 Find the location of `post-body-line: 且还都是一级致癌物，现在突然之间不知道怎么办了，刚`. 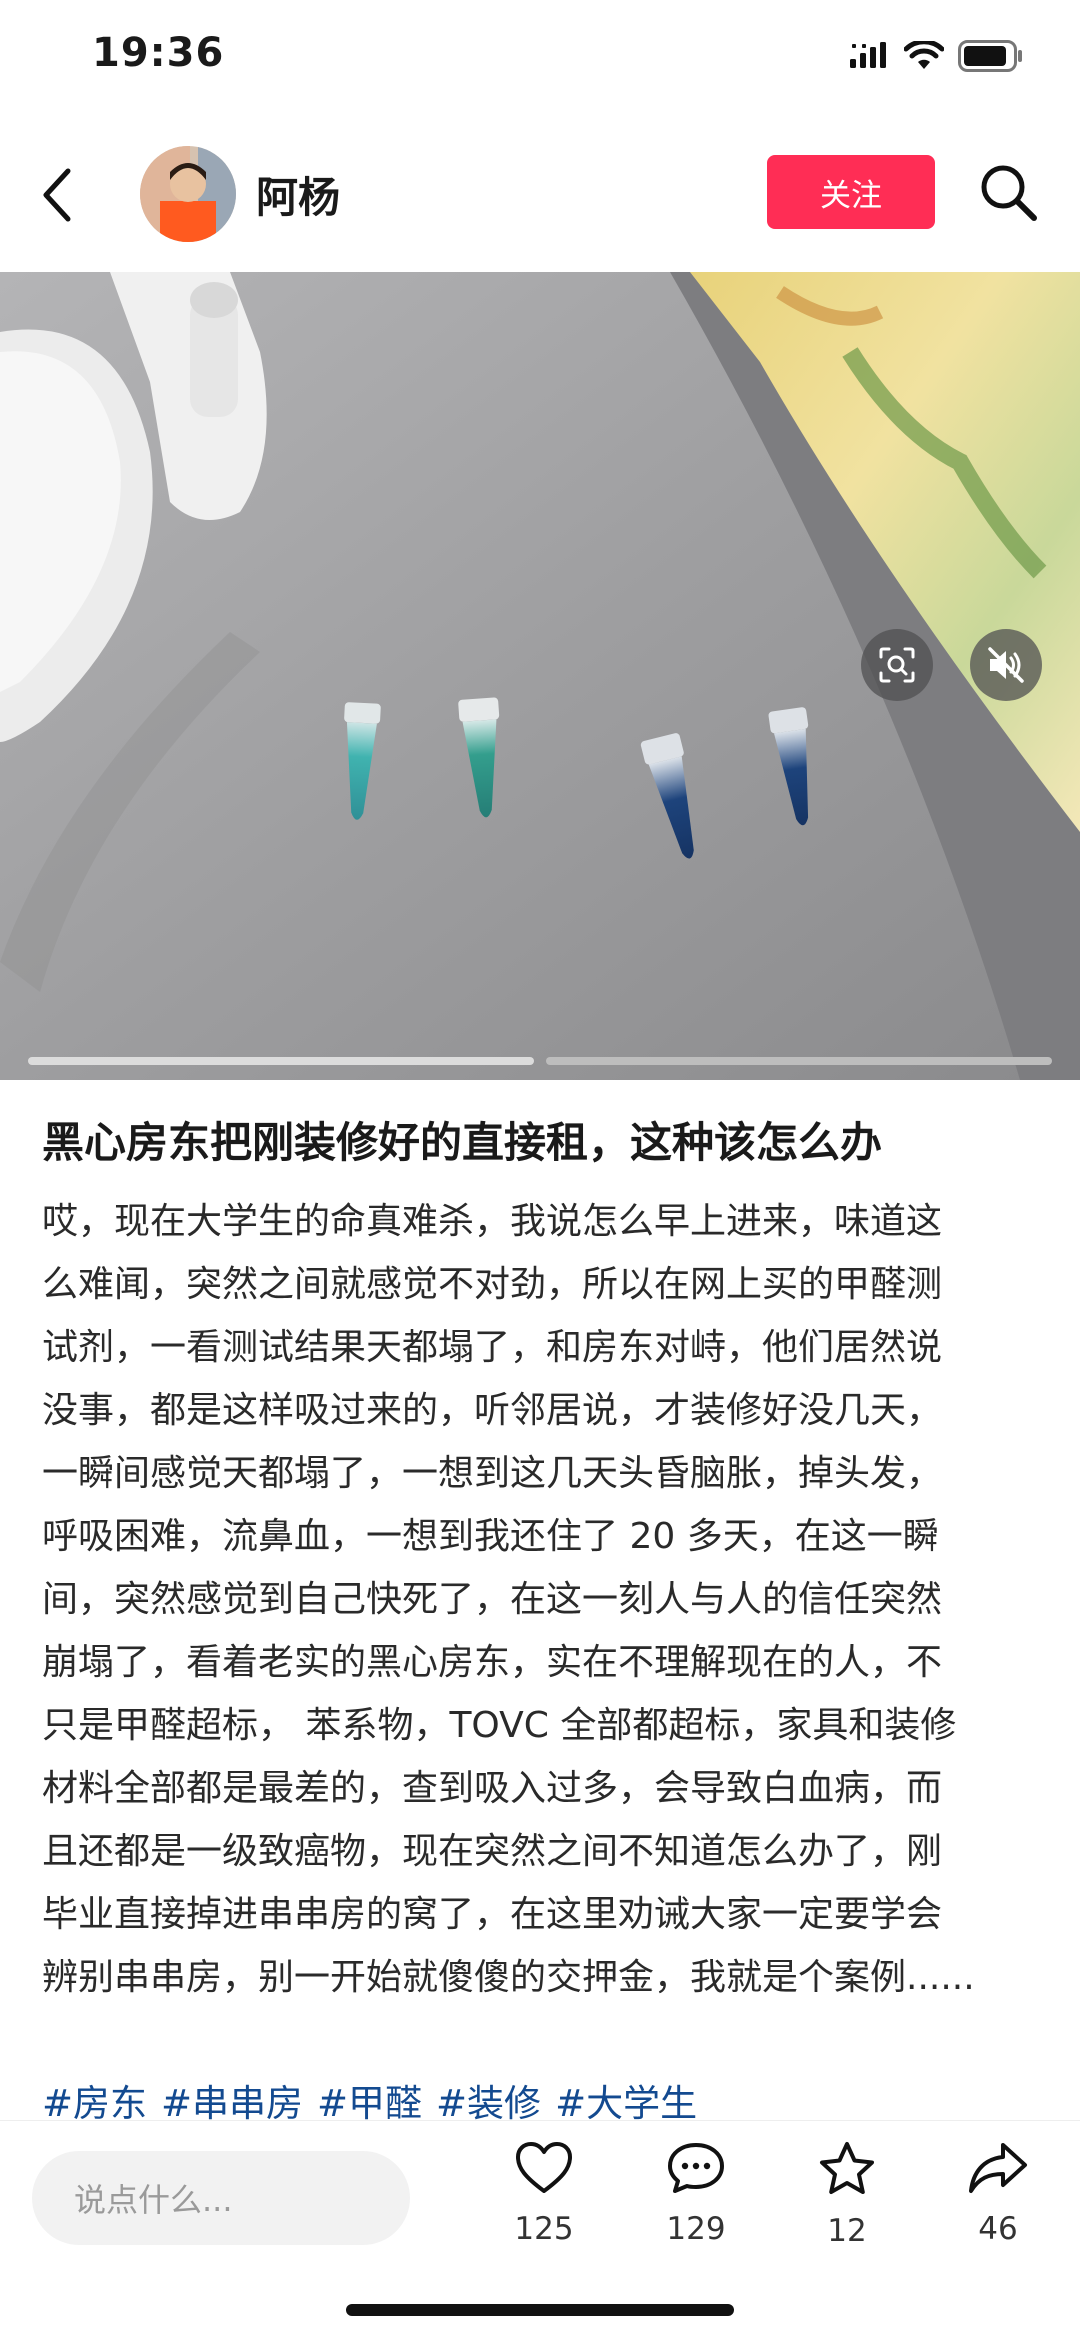

post-body-line: 且还都是一级致癌物，现在突然之间不知道怎么办了，刚 is located at coordinates (492, 1851).